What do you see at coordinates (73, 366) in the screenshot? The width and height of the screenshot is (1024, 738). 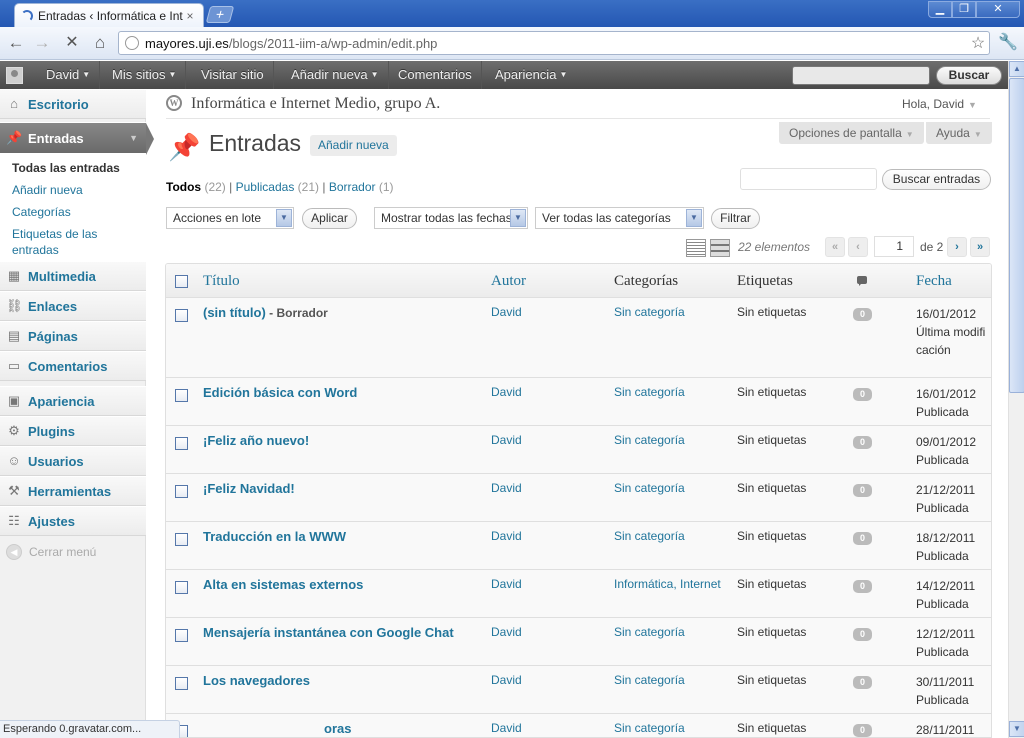 I see `sidebar-item-comentarios: ▭ Comentarios` at bounding box center [73, 366].